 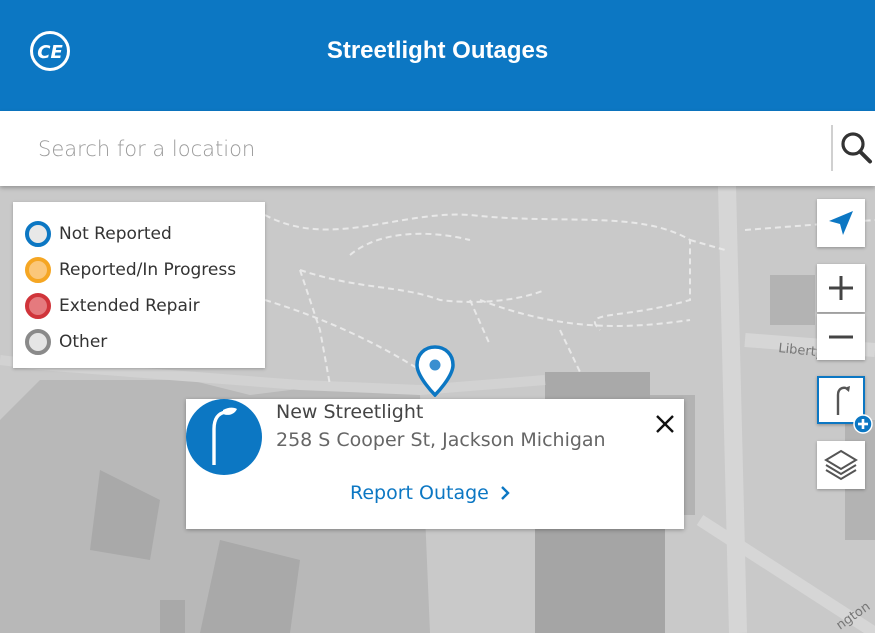 I want to click on search-icon, so click(x=856, y=148).